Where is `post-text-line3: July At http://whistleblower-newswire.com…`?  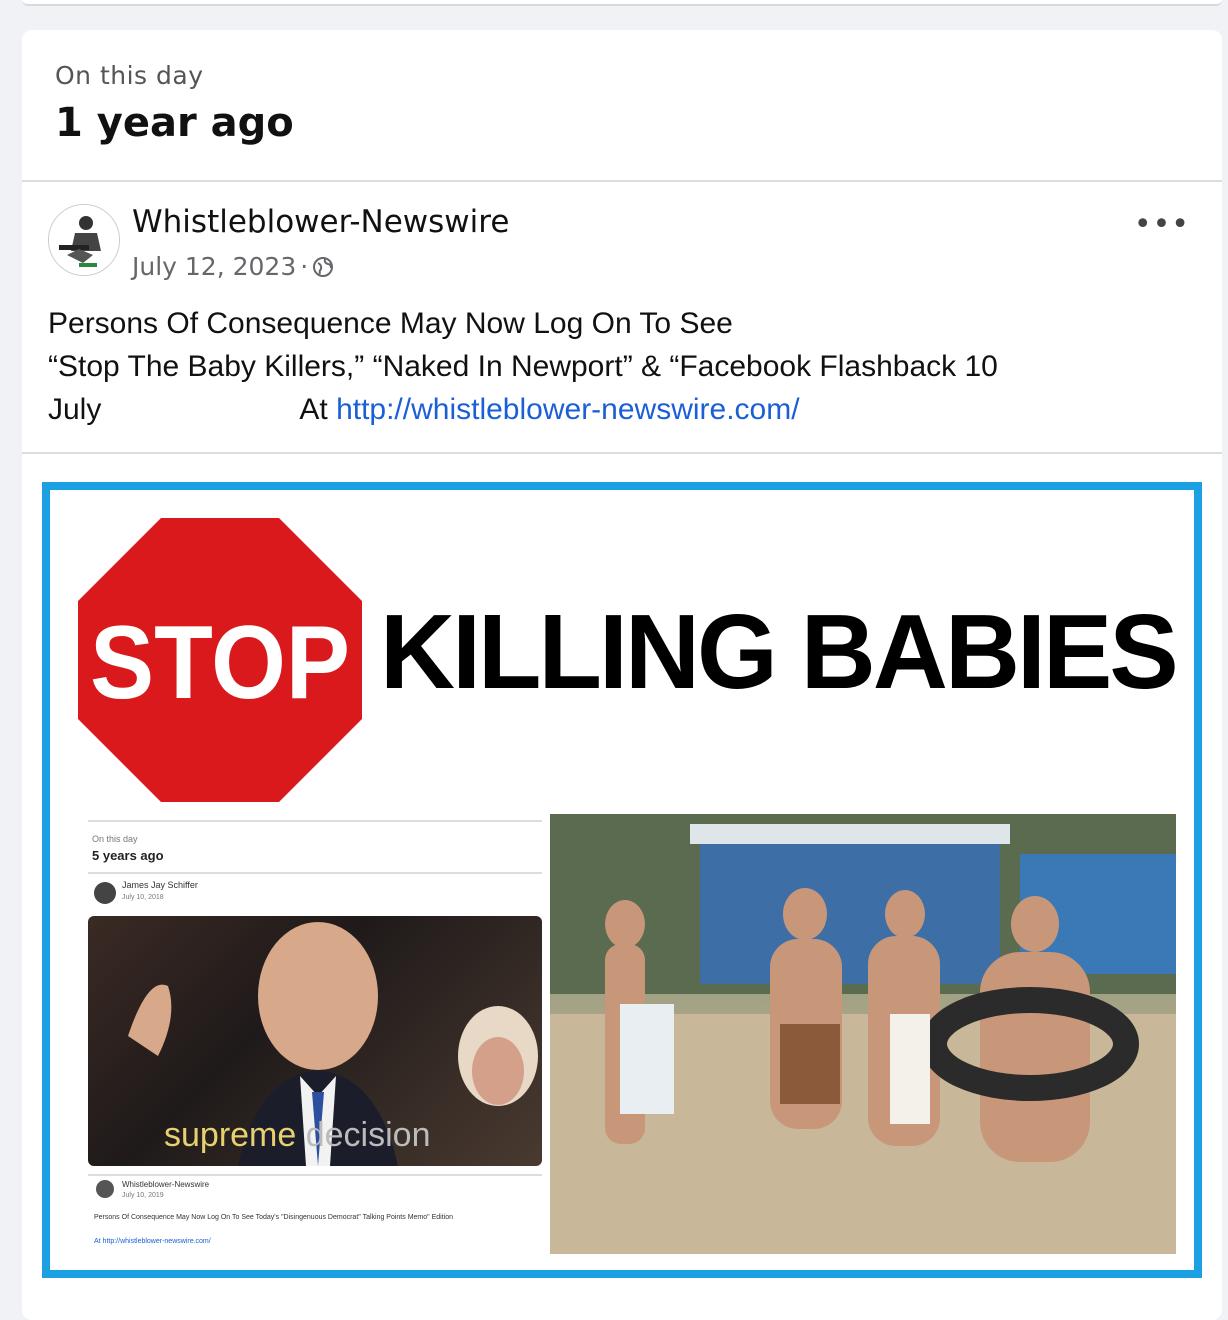 post-text-line3: July At http://whistleblower-newswire.com… is located at coordinates (623, 409).